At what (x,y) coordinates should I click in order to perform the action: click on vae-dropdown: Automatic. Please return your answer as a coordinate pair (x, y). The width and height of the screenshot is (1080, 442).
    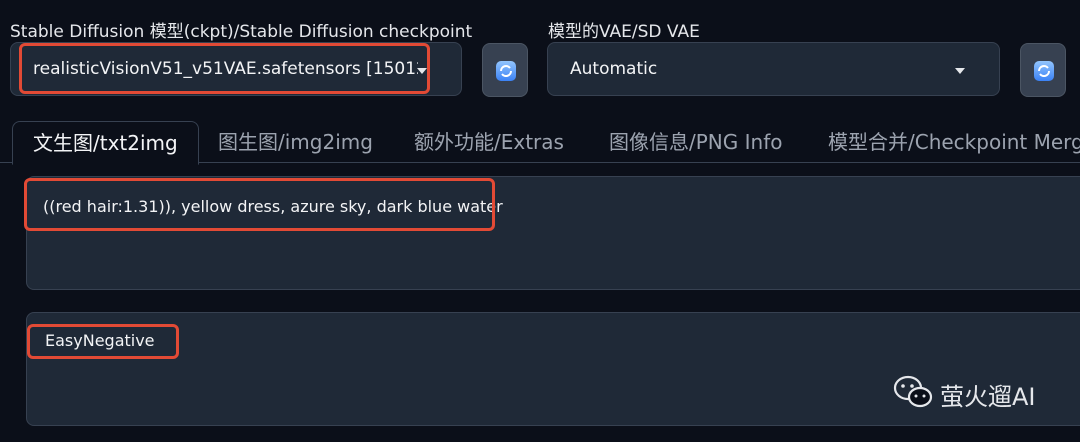
    Looking at the image, I should click on (773, 69).